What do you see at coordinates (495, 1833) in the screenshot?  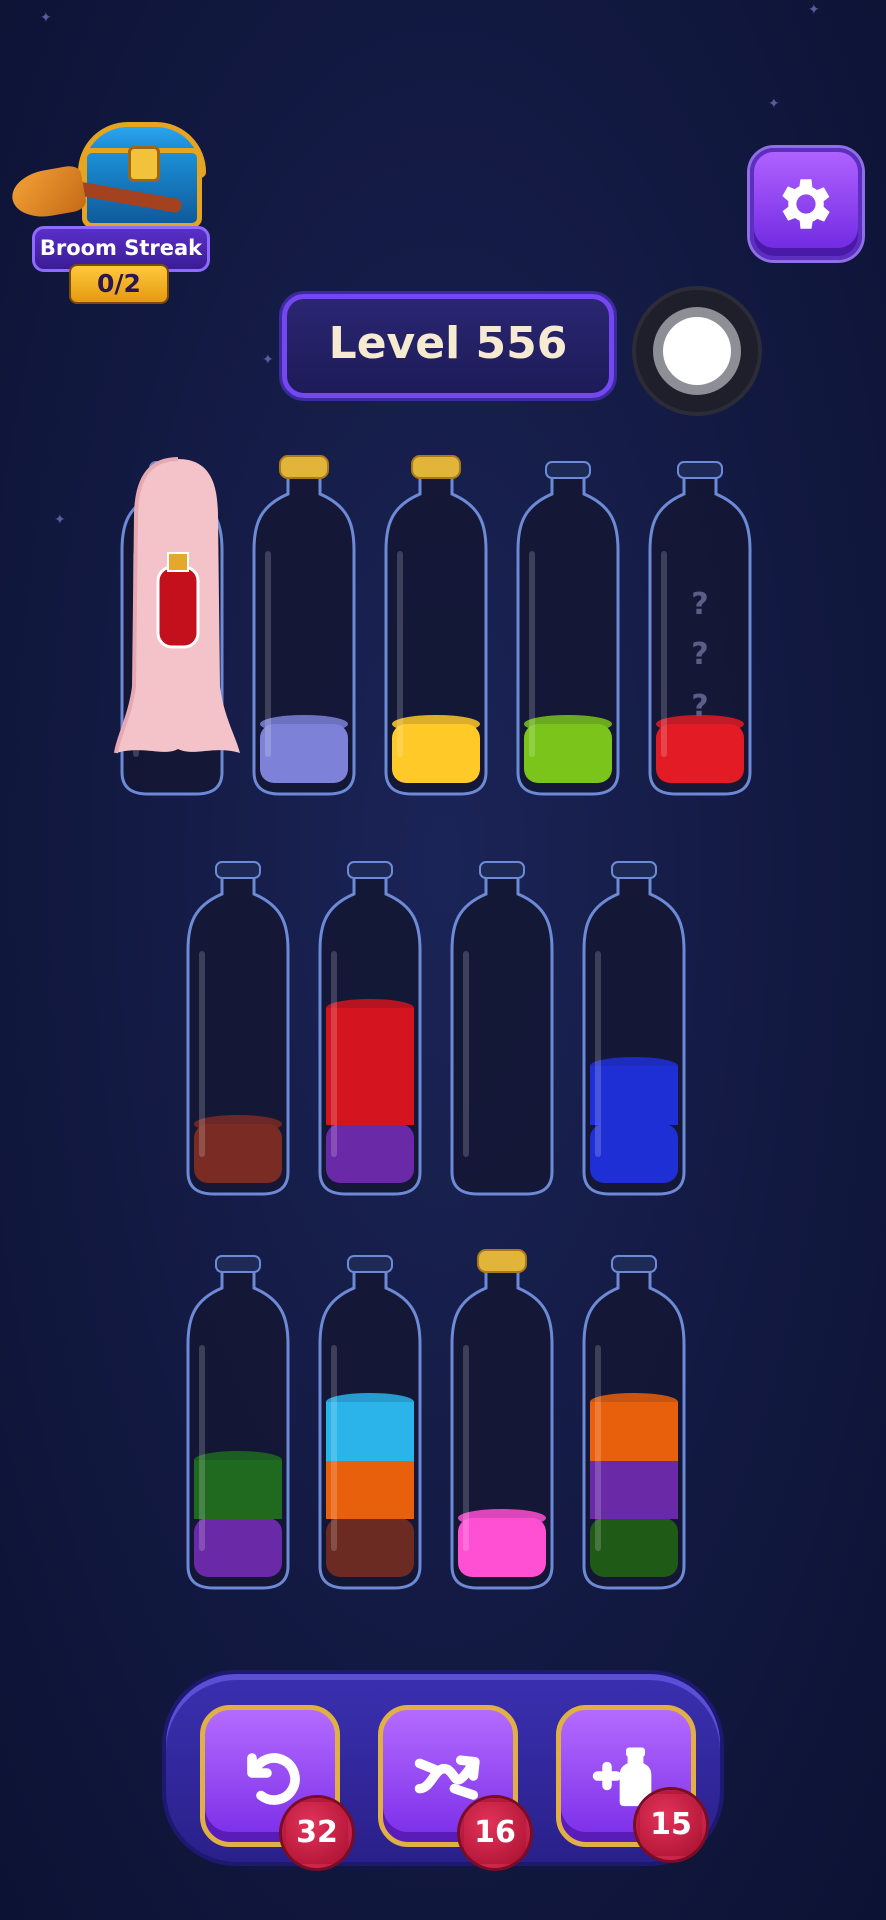 I see `shuffle-count-badge: 16` at bounding box center [495, 1833].